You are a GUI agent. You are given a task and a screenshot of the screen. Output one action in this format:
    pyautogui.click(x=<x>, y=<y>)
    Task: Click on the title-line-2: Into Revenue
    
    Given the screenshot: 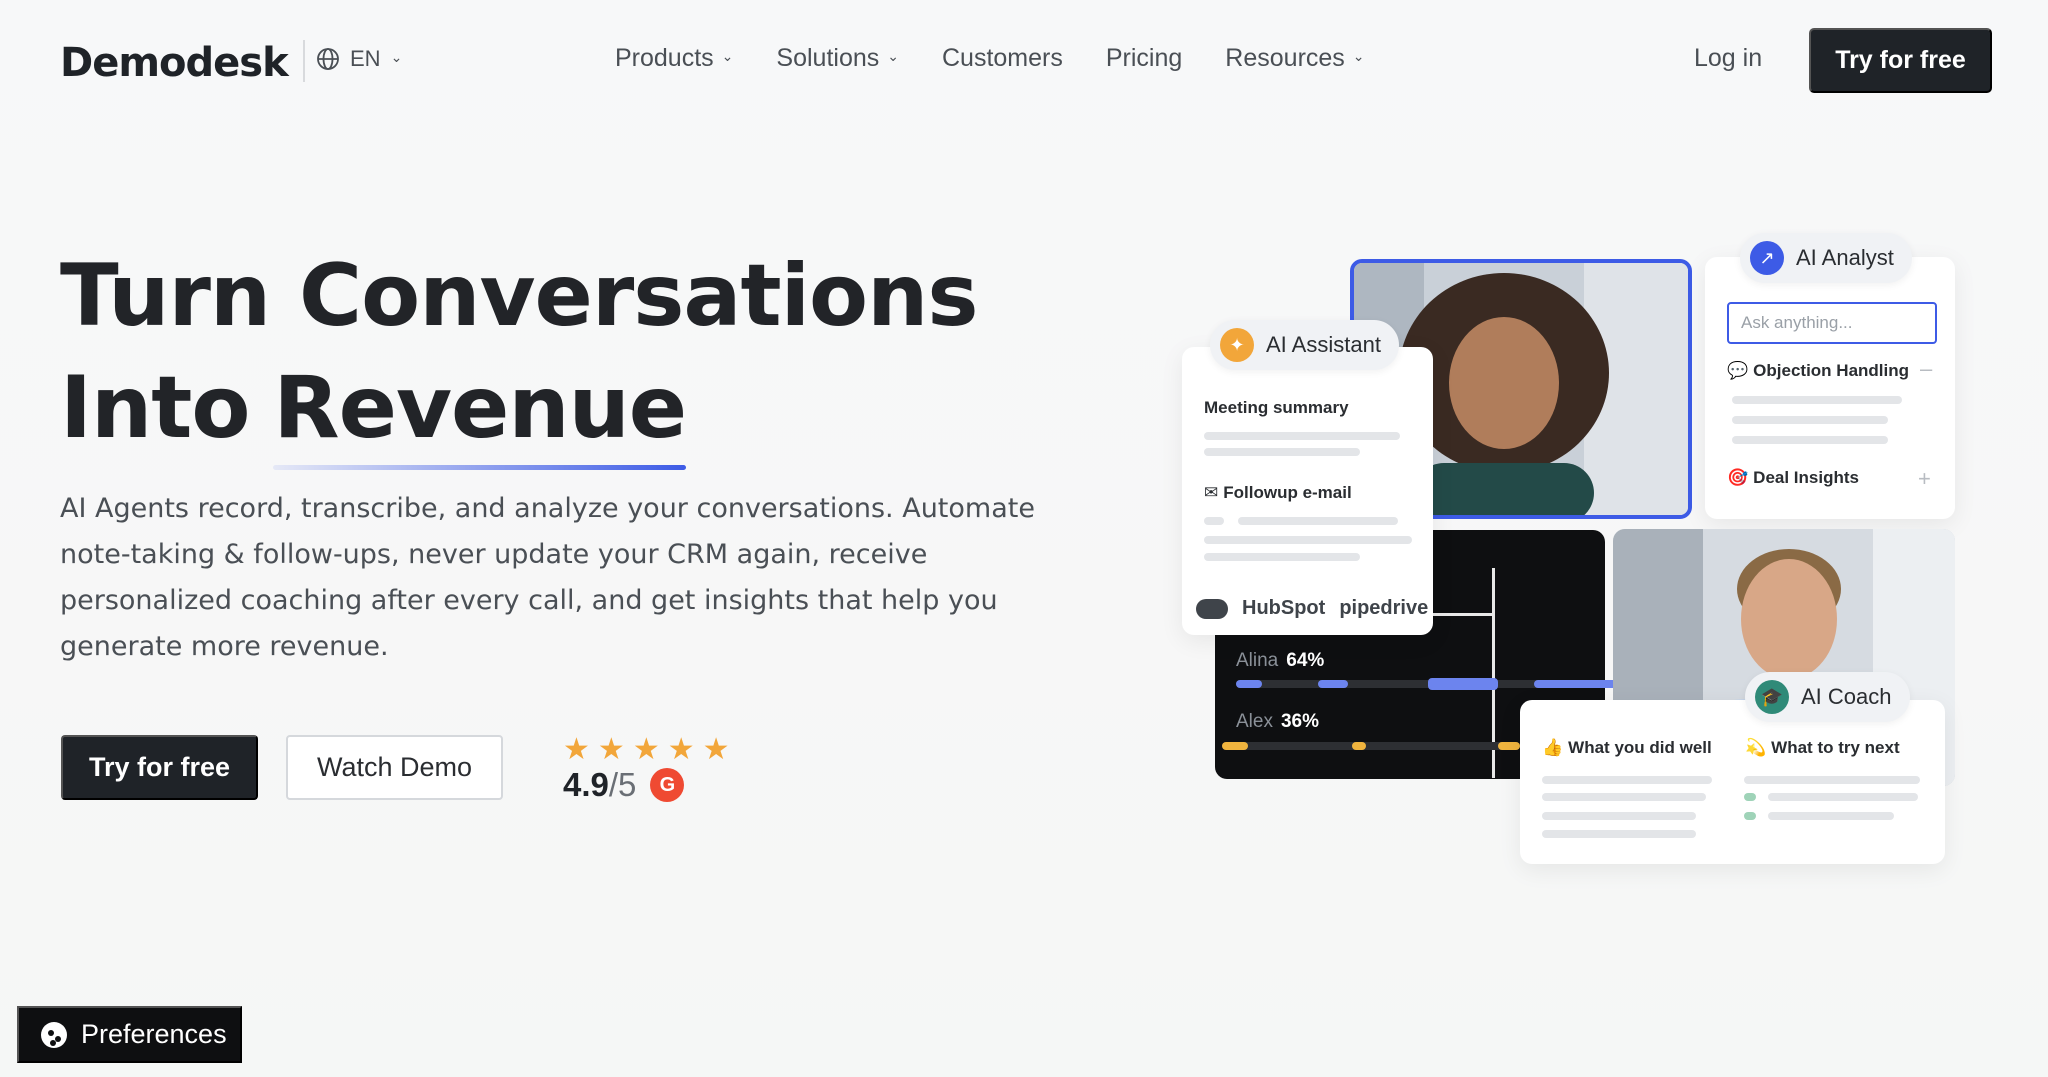 What is the action you would take?
    pyautogui.click(x=519, y=411)
    